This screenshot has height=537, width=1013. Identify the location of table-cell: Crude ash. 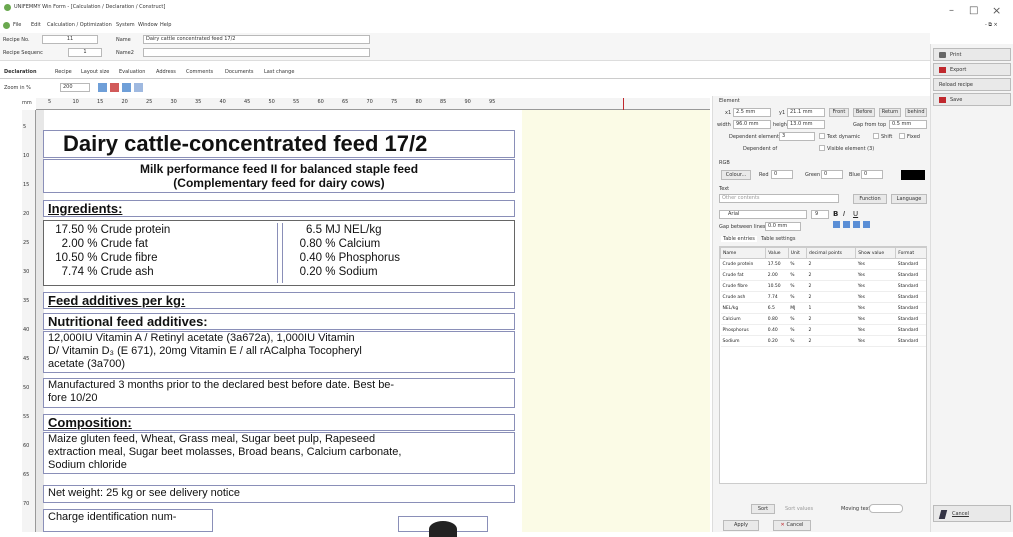
(743, 297).